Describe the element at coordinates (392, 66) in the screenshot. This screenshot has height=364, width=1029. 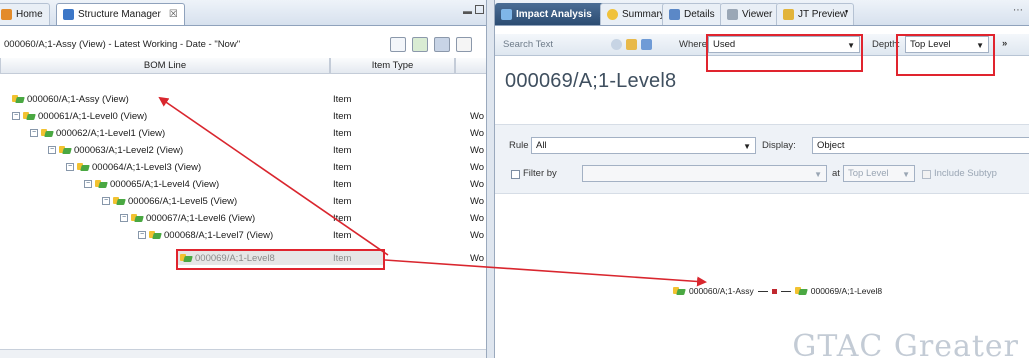
I see `item-type-header: Item Type` at that location.